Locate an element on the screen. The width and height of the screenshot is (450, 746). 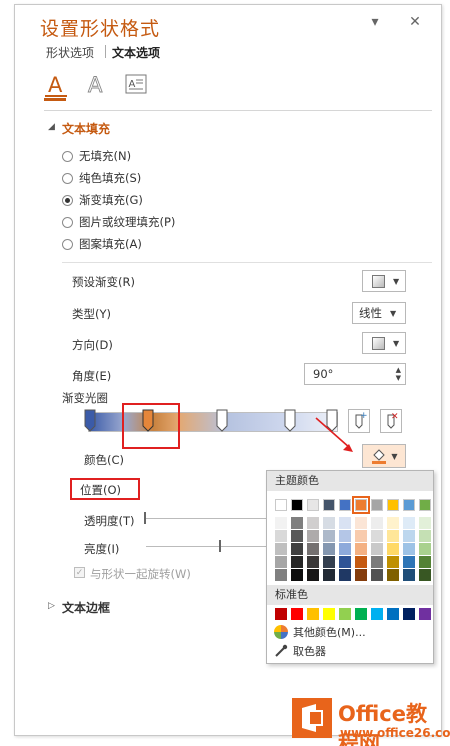
close-icon: ✕ is located at coordinates (415, 22).